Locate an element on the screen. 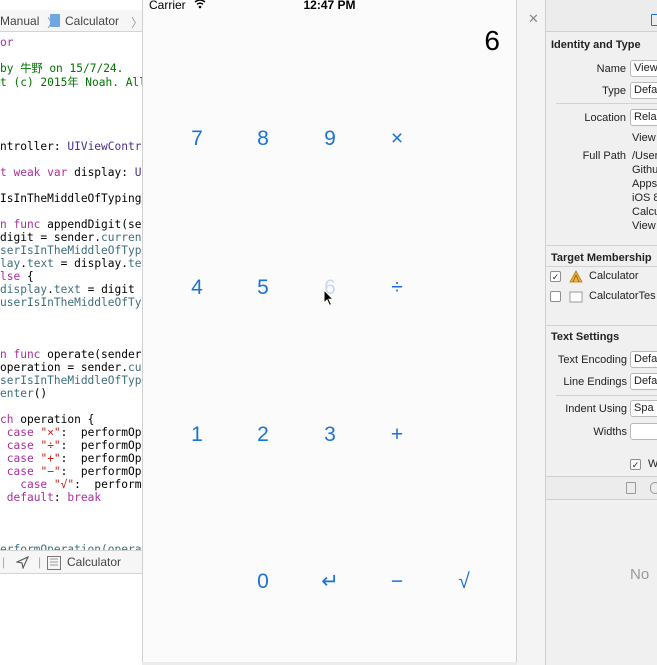 This screenshot has height=665, width=657. inspector-tab-bar is located at coordinates (601, 16).